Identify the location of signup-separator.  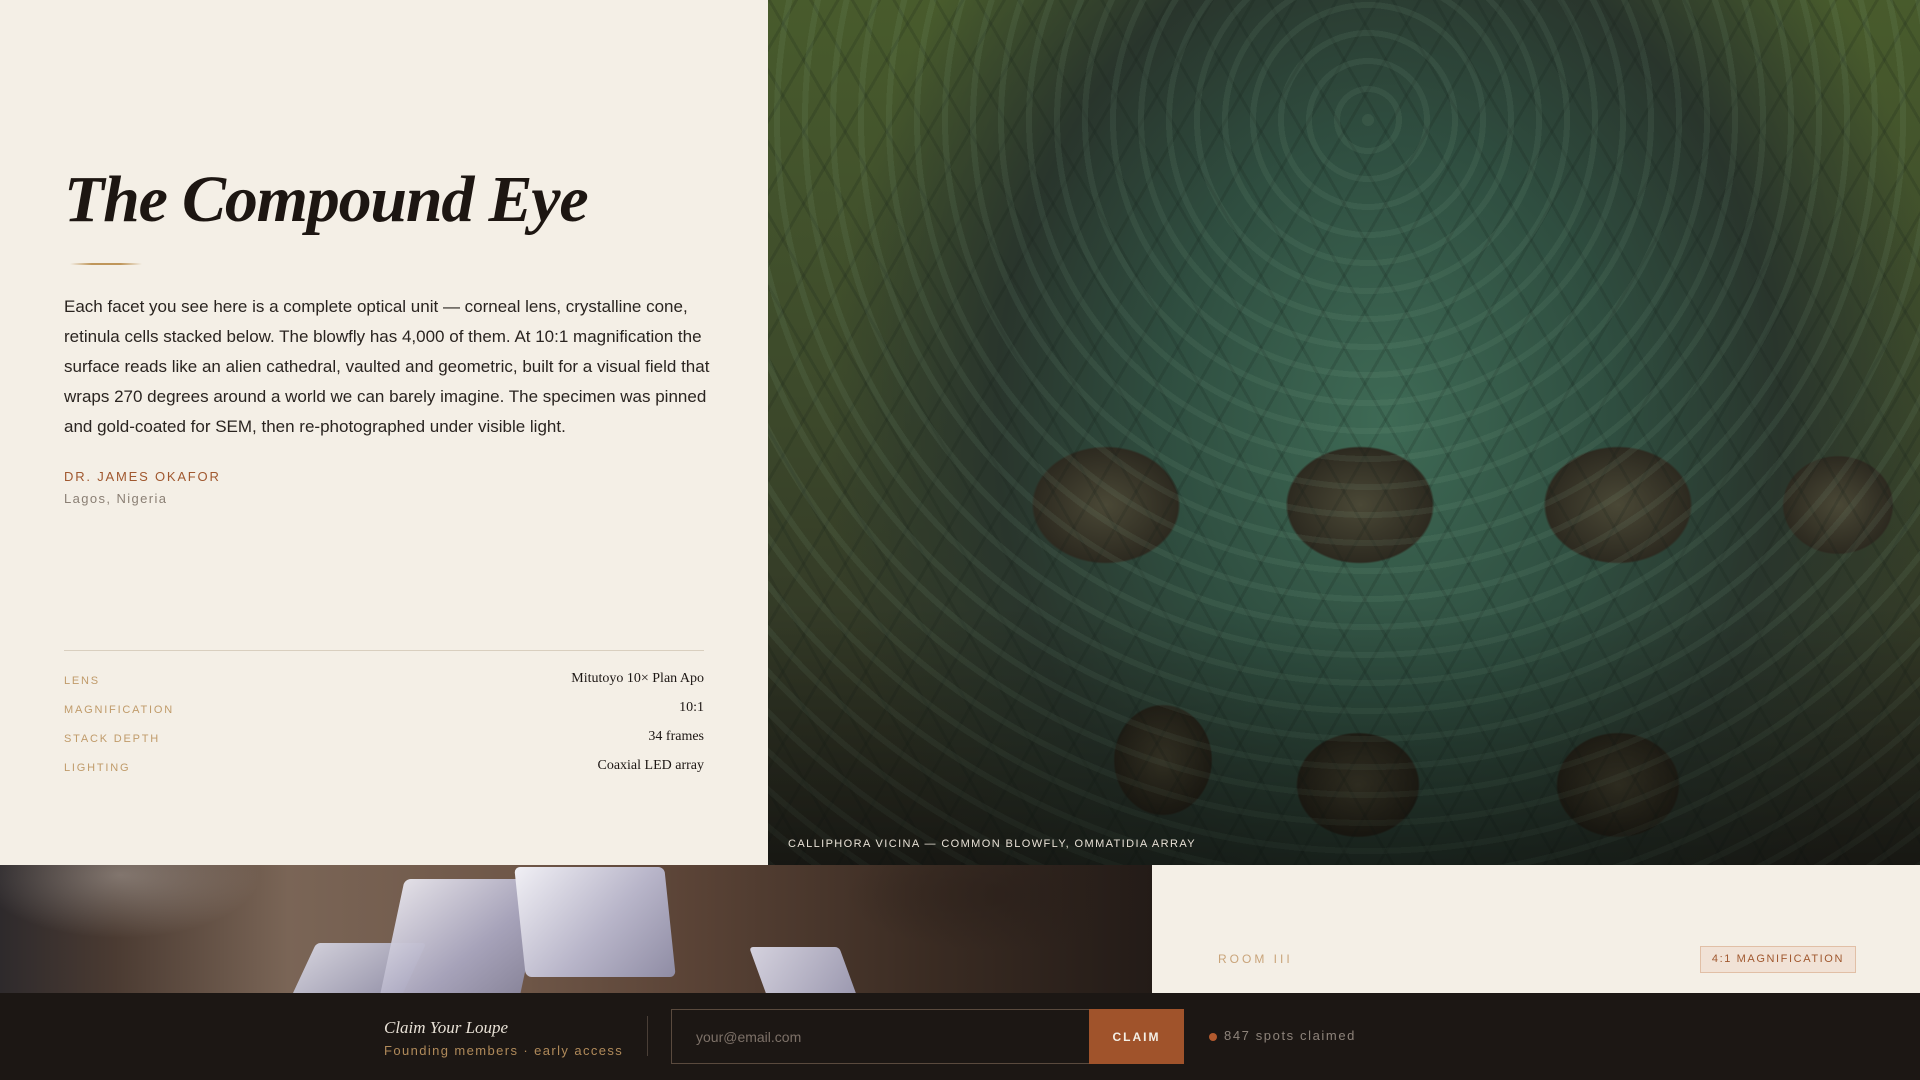
(647, 1036).